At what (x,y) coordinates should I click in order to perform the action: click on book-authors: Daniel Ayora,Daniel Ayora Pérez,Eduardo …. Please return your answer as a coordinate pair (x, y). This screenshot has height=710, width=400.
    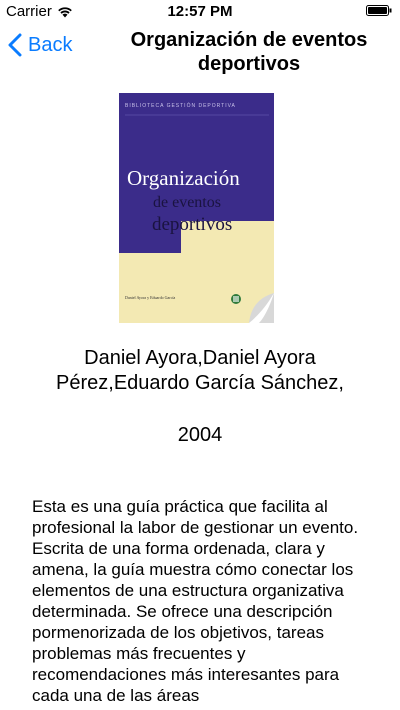
    Looking at the image, I should click on (200, 371).